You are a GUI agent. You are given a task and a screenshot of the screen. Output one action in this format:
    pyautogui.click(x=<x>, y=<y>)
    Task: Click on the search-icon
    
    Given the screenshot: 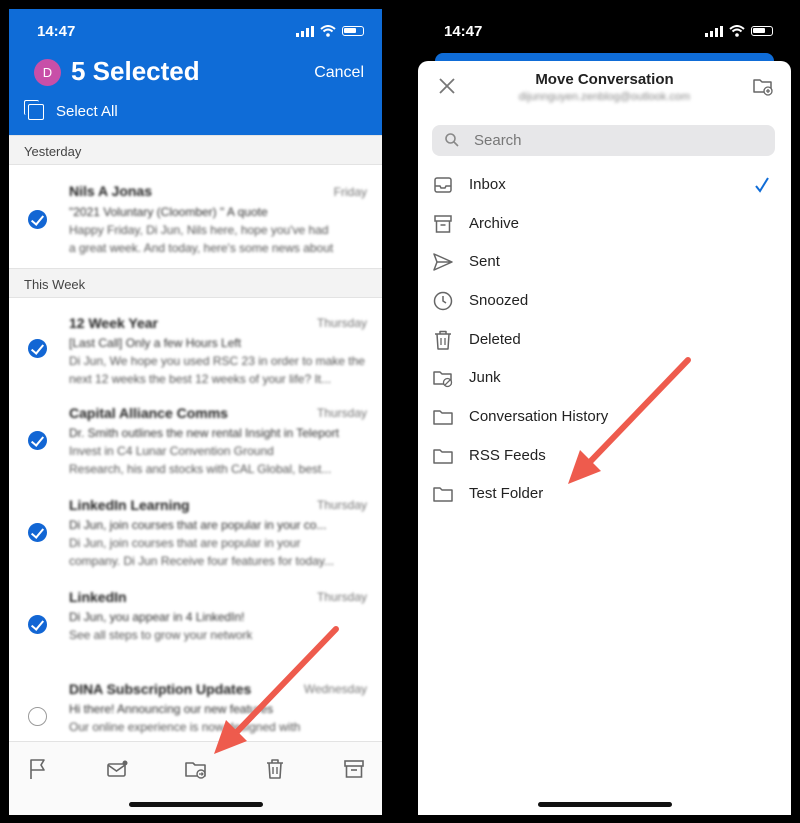 What is the action you would take?
    pyautogui.click(x=452, y=140)
    